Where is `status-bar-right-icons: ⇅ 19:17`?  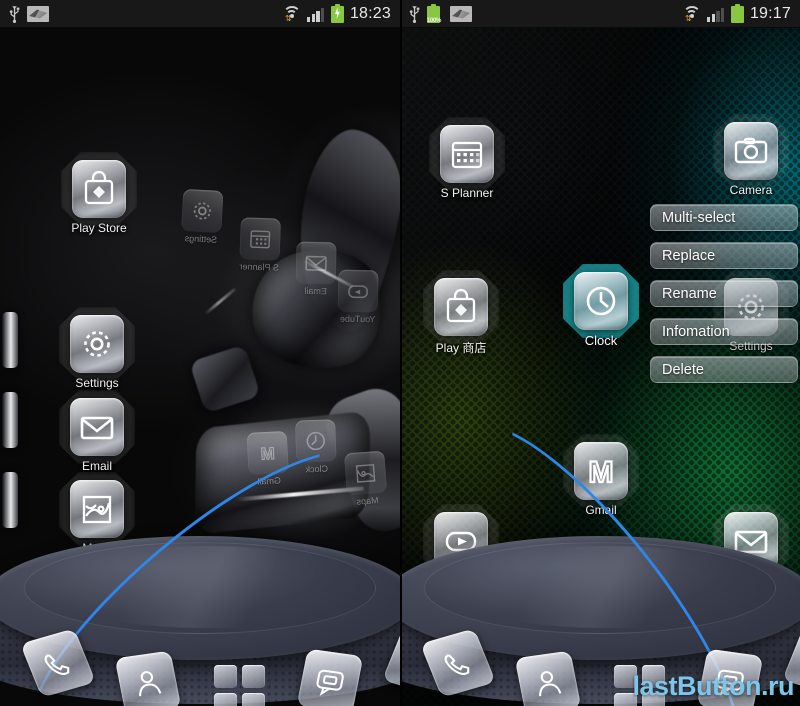 status-bar-right-icons: ⇅ 19:17 is located at coordinates (741, 13).